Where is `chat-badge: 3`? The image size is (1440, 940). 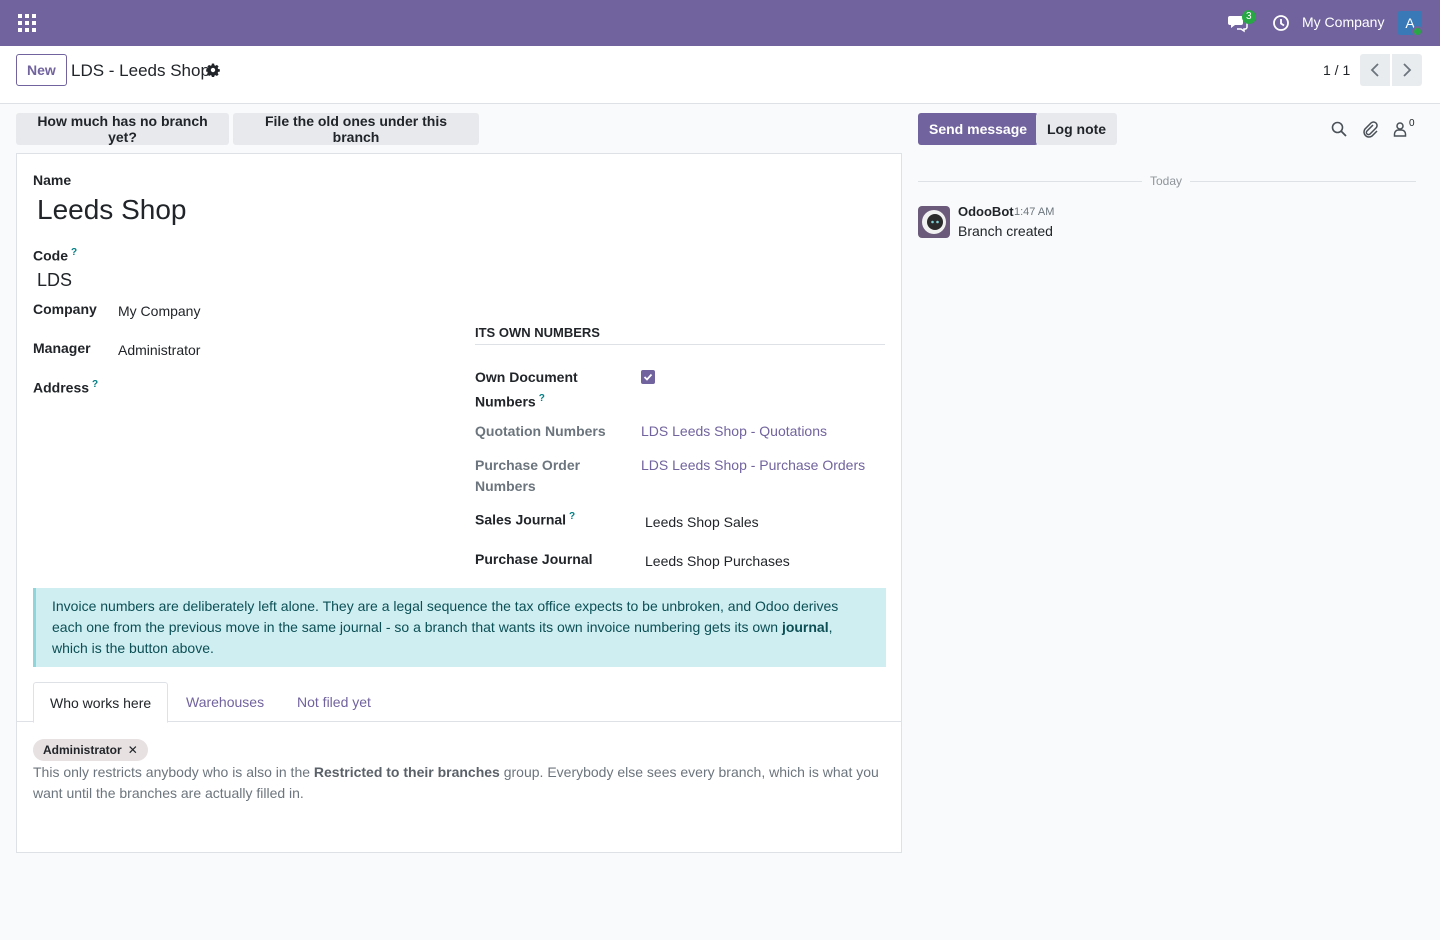
chat-badge: 3 is located at coordinates (1249, 17).